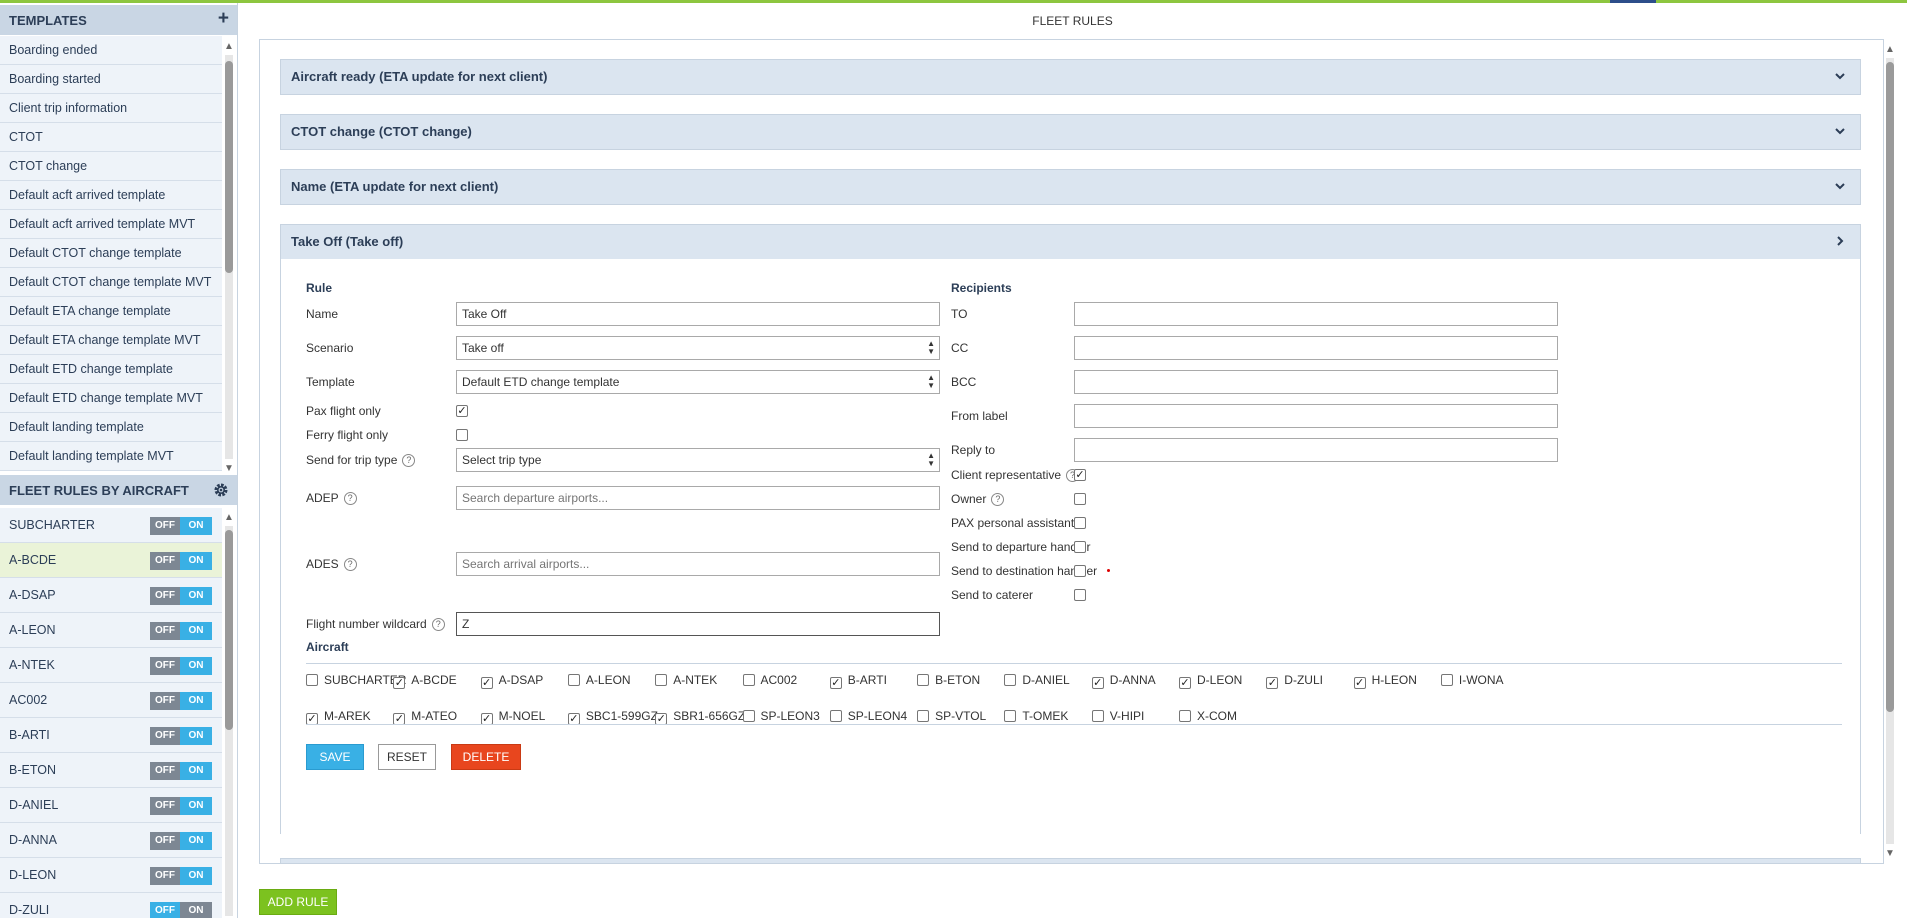 This screenshot has width=1907, height=918. I want to click on templates-scrollbar: ▲ ▼, so click(229, 257).